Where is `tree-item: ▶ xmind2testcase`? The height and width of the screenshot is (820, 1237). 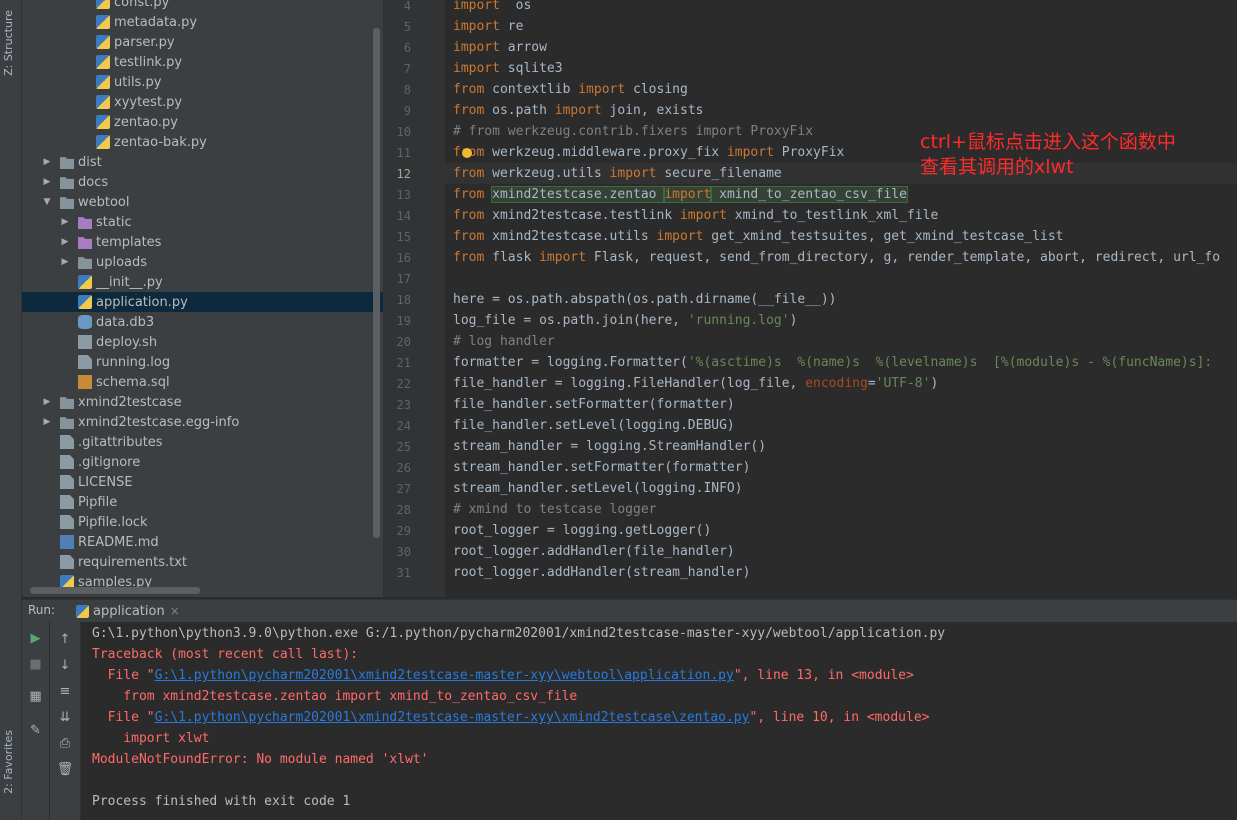
tree-item: ▶ xmind2testcase is located at coordinates (202, 402).